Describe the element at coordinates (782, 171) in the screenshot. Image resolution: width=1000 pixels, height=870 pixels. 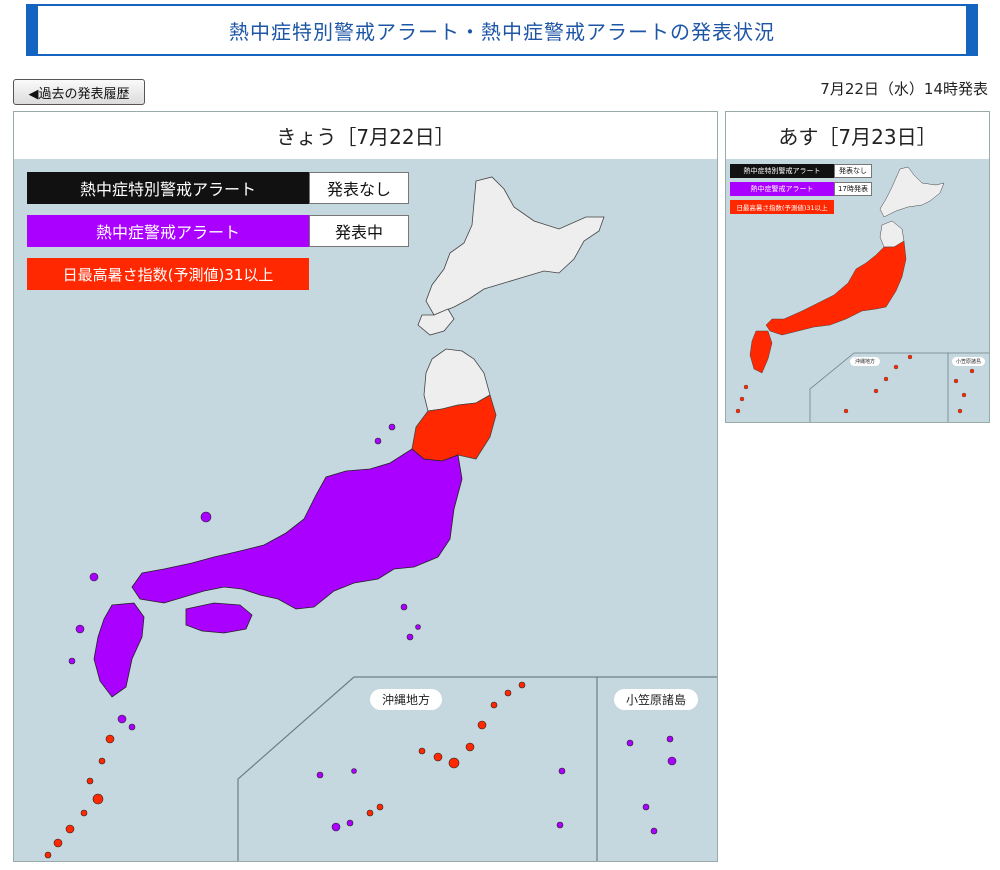
I see `tomorrow-special-alert-legend-label: 熱中症特別警戒アラート` at that location.